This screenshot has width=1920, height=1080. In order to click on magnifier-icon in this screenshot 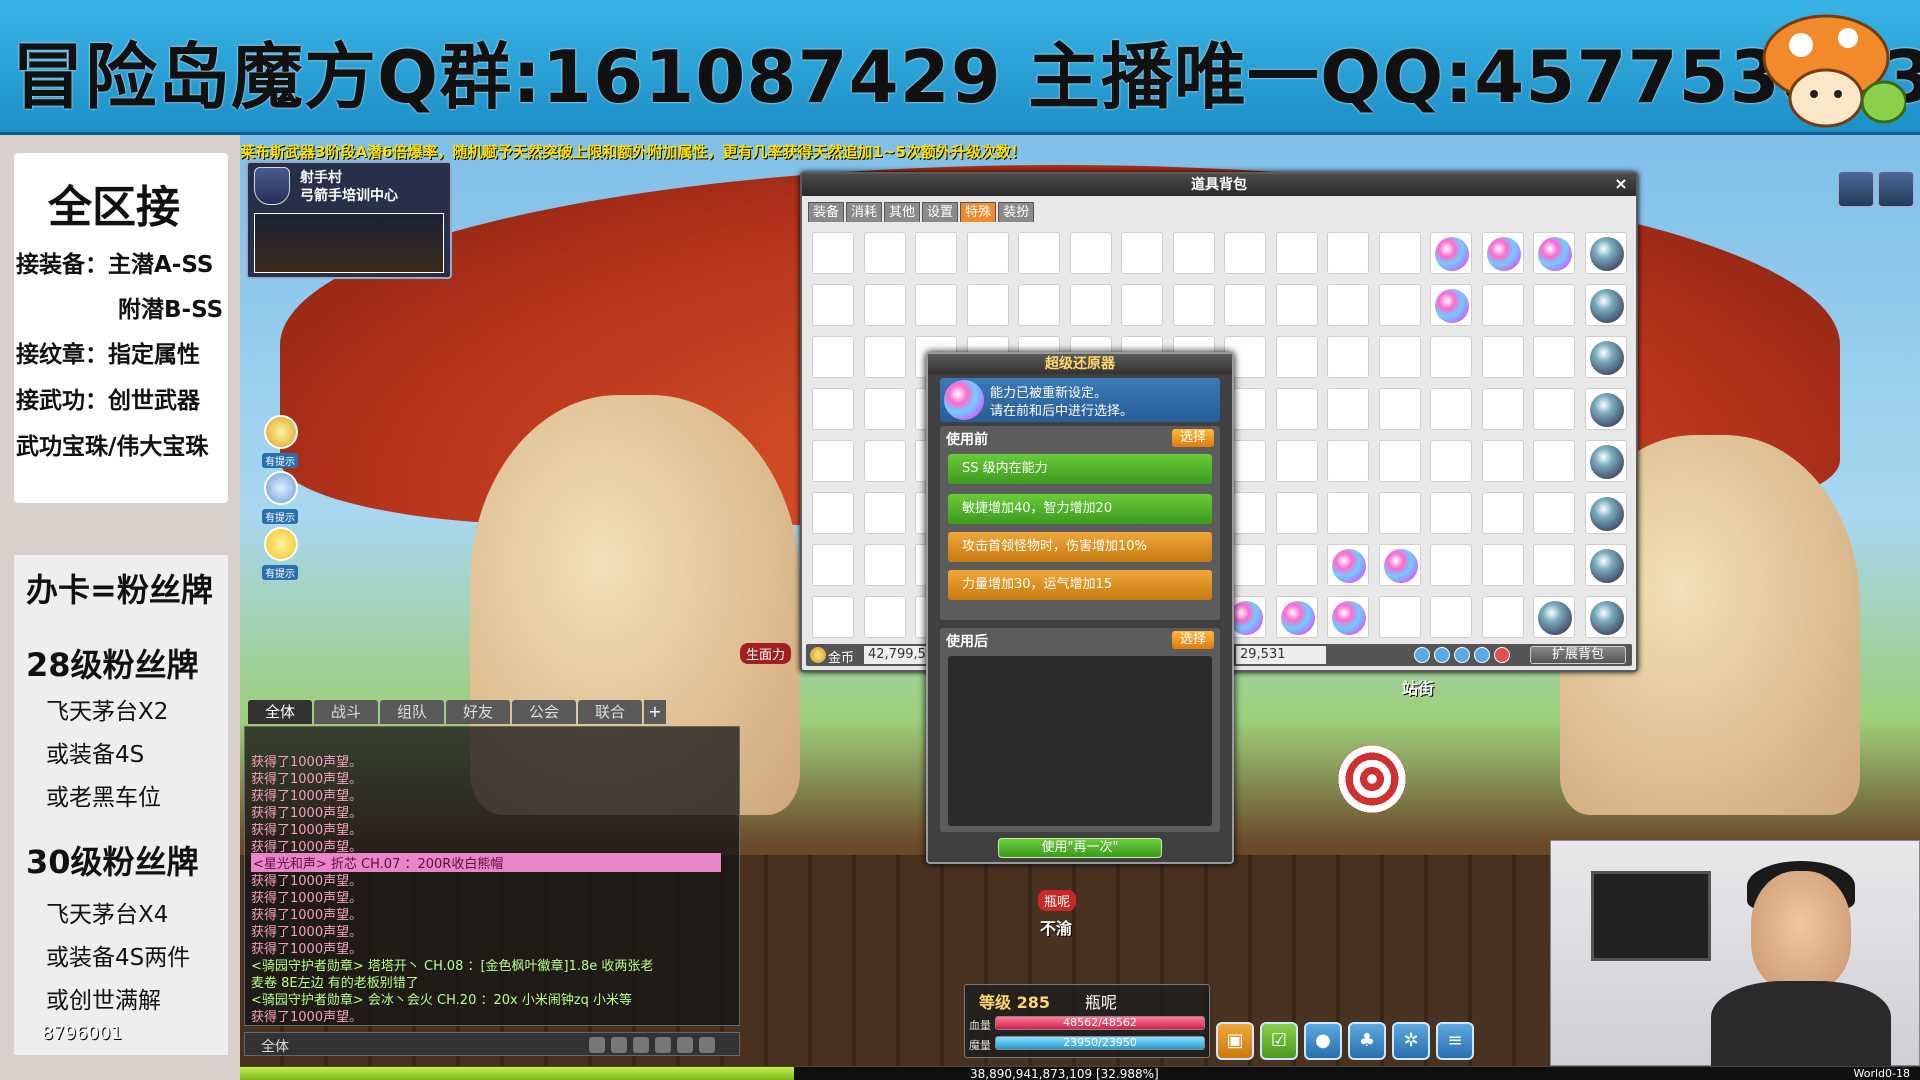, I will do `click(1482, 655)`.